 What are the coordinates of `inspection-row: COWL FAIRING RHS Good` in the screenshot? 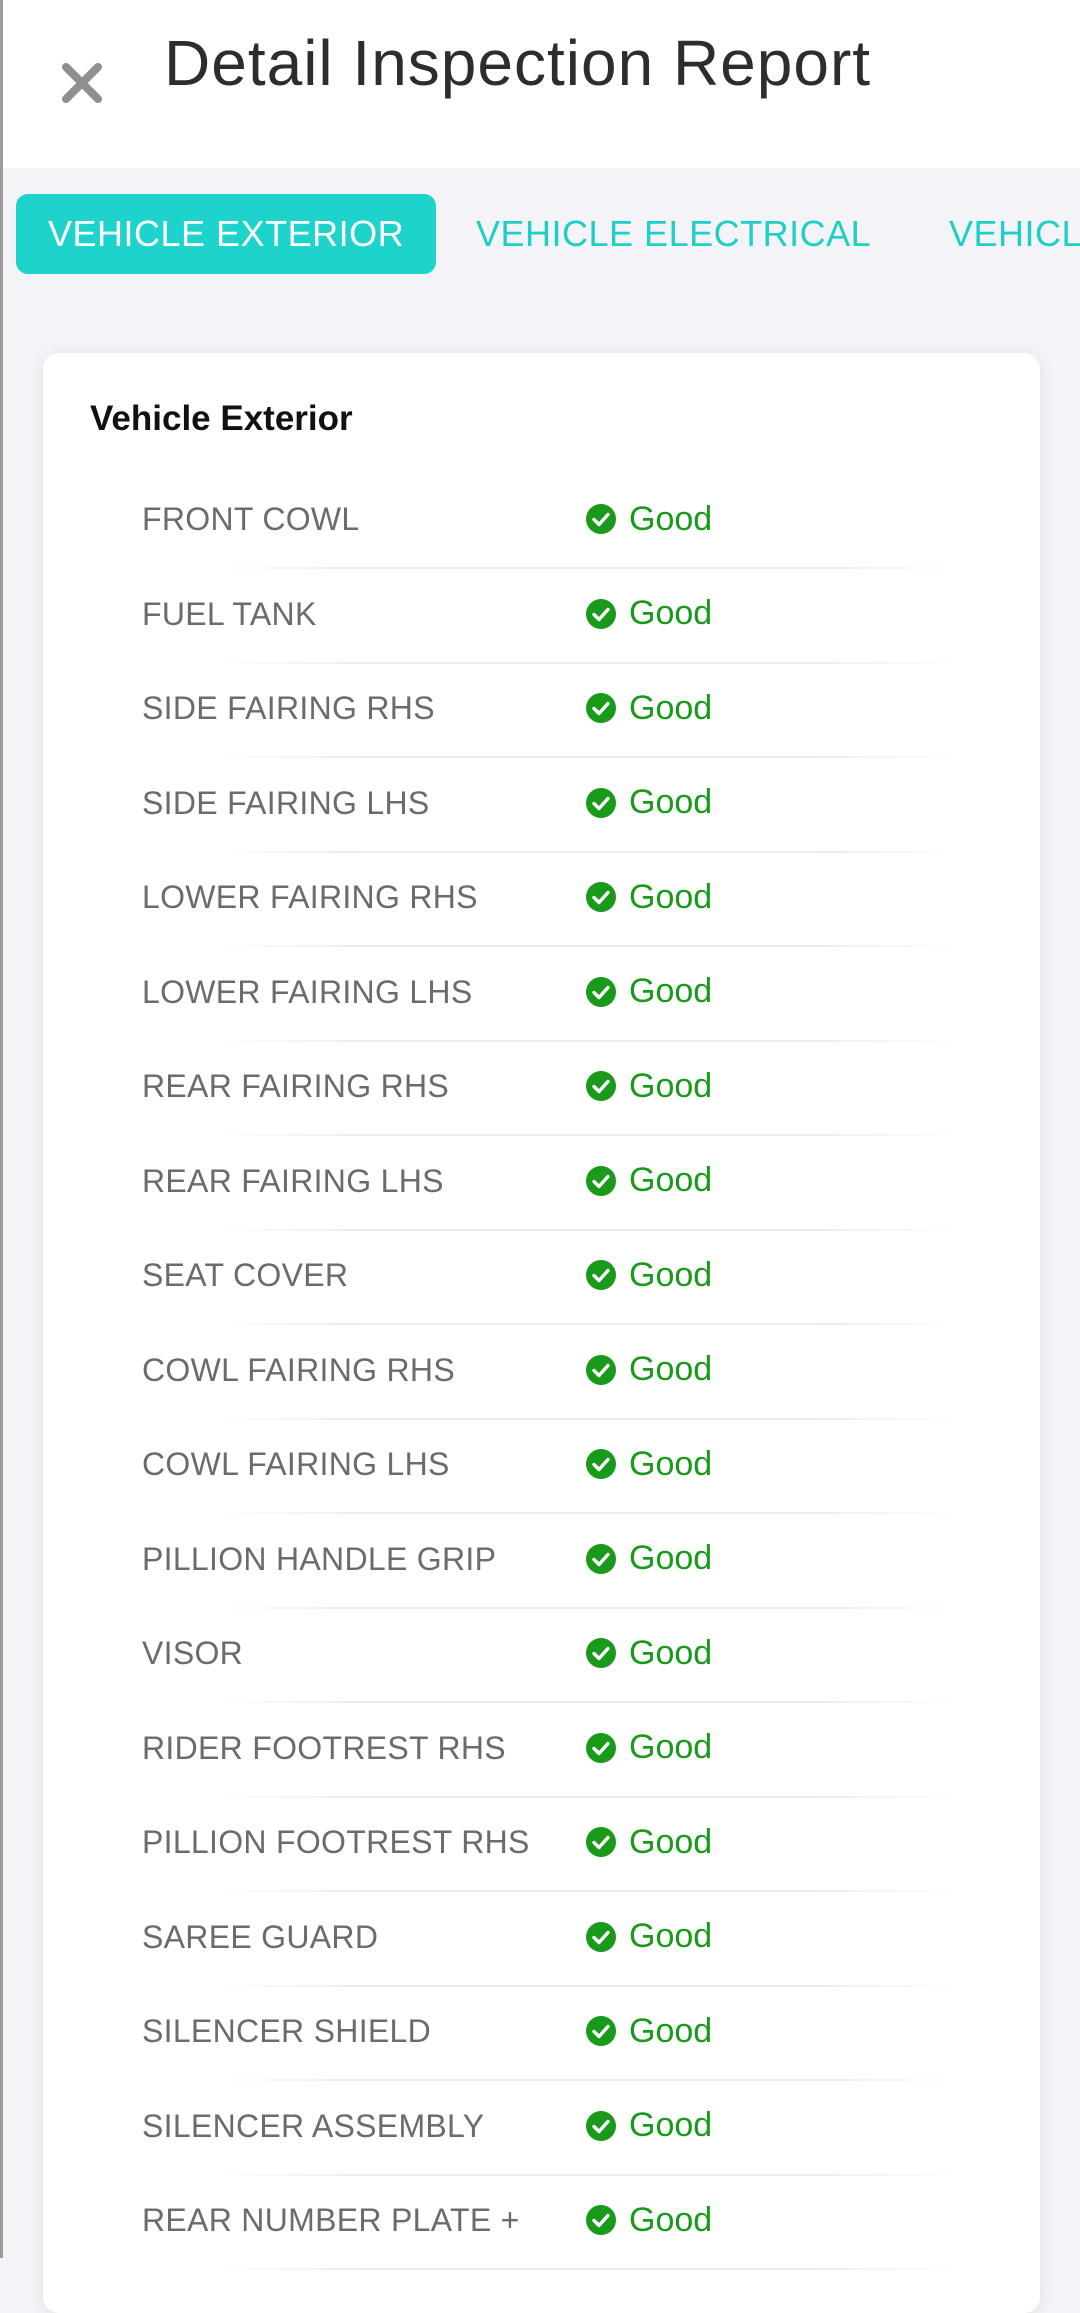 It's located at (541, 1381).